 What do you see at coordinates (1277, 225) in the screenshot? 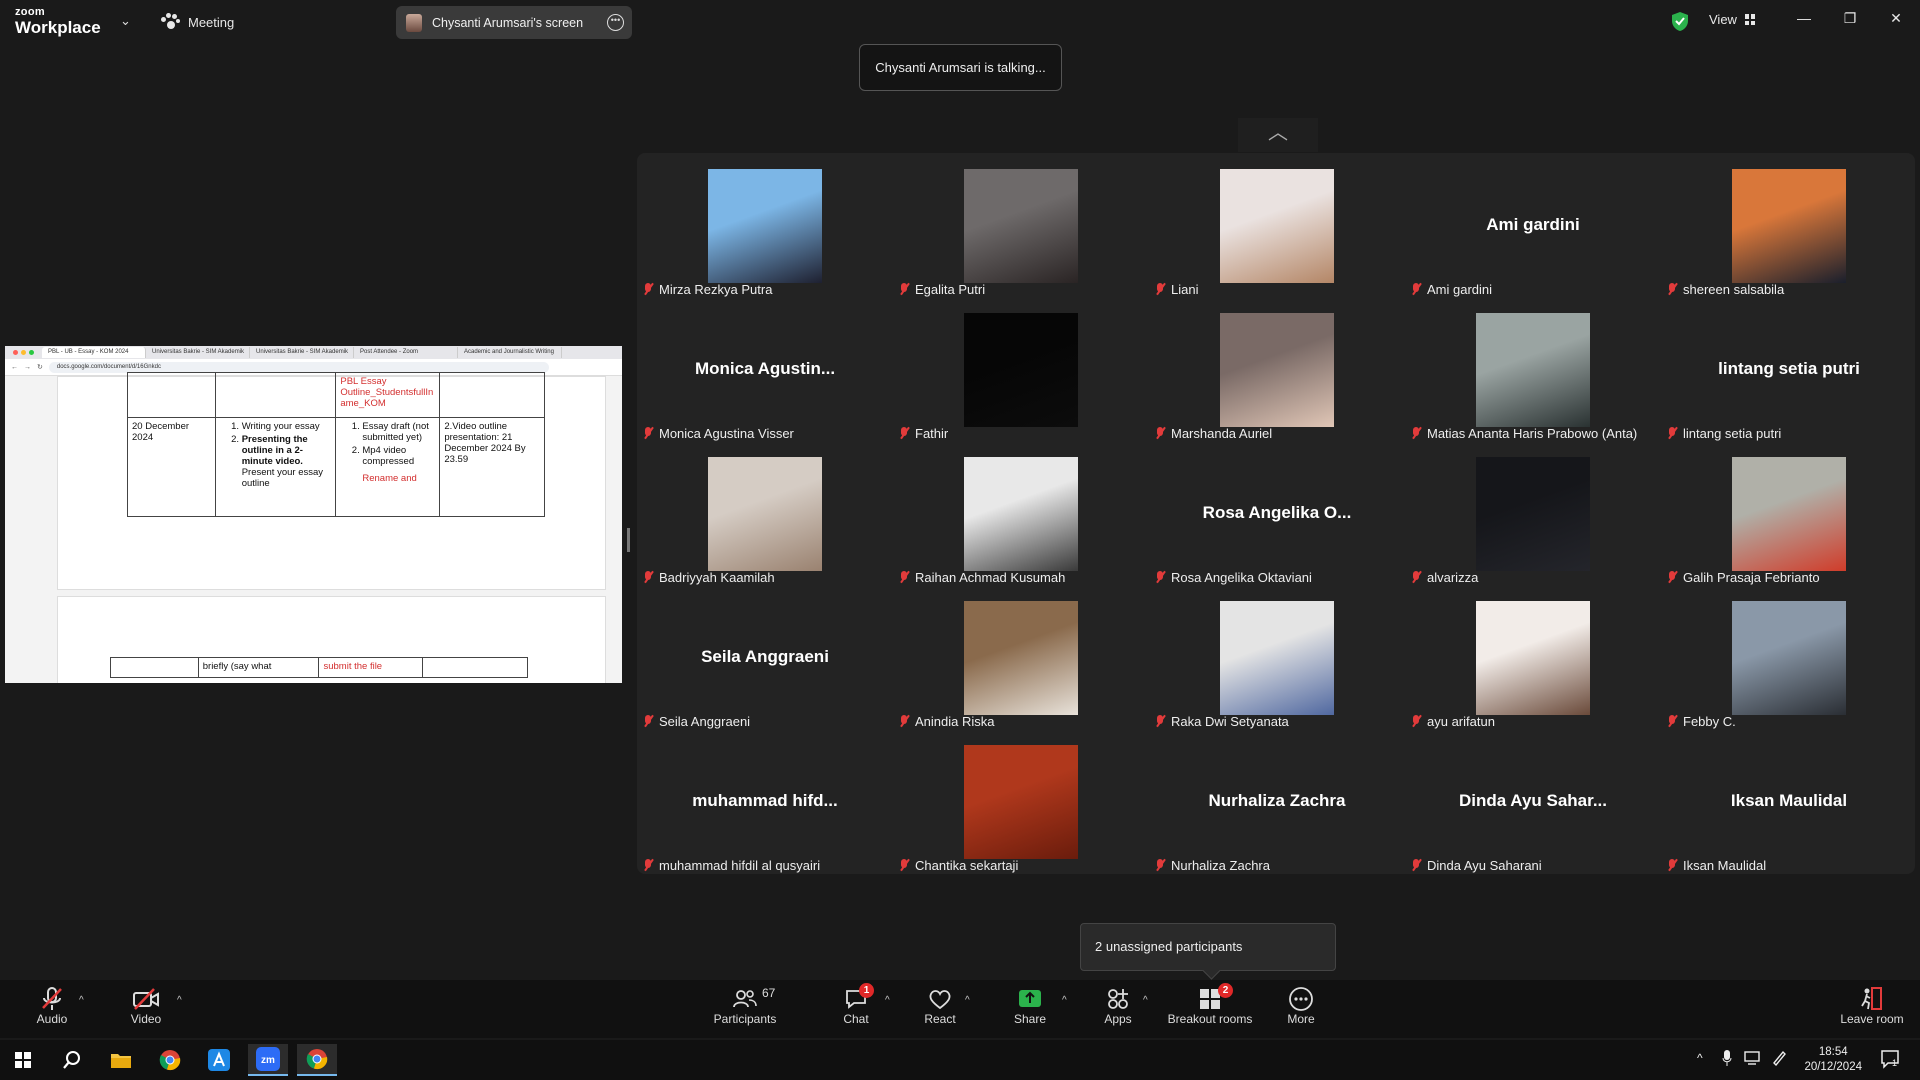
I see `participant-tile: Liani` at bounding box center [1277, 225].